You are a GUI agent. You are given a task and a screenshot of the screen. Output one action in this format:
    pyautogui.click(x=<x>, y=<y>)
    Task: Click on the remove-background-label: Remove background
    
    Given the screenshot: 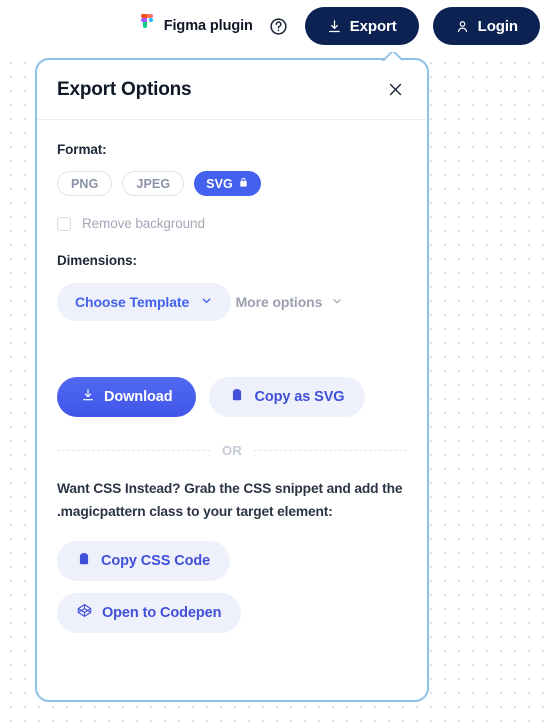 What is the action you would take?
    pyautogui.click(x=143, y=223)
    